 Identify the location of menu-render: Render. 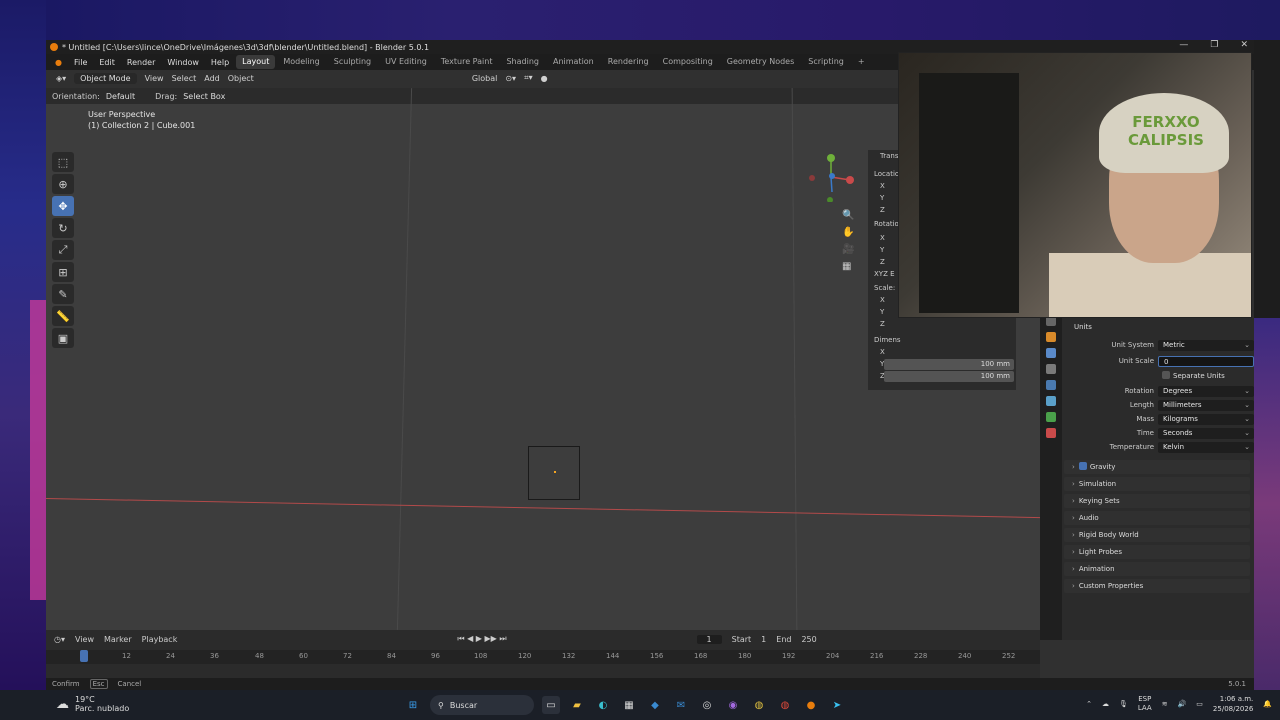
(141, 62).